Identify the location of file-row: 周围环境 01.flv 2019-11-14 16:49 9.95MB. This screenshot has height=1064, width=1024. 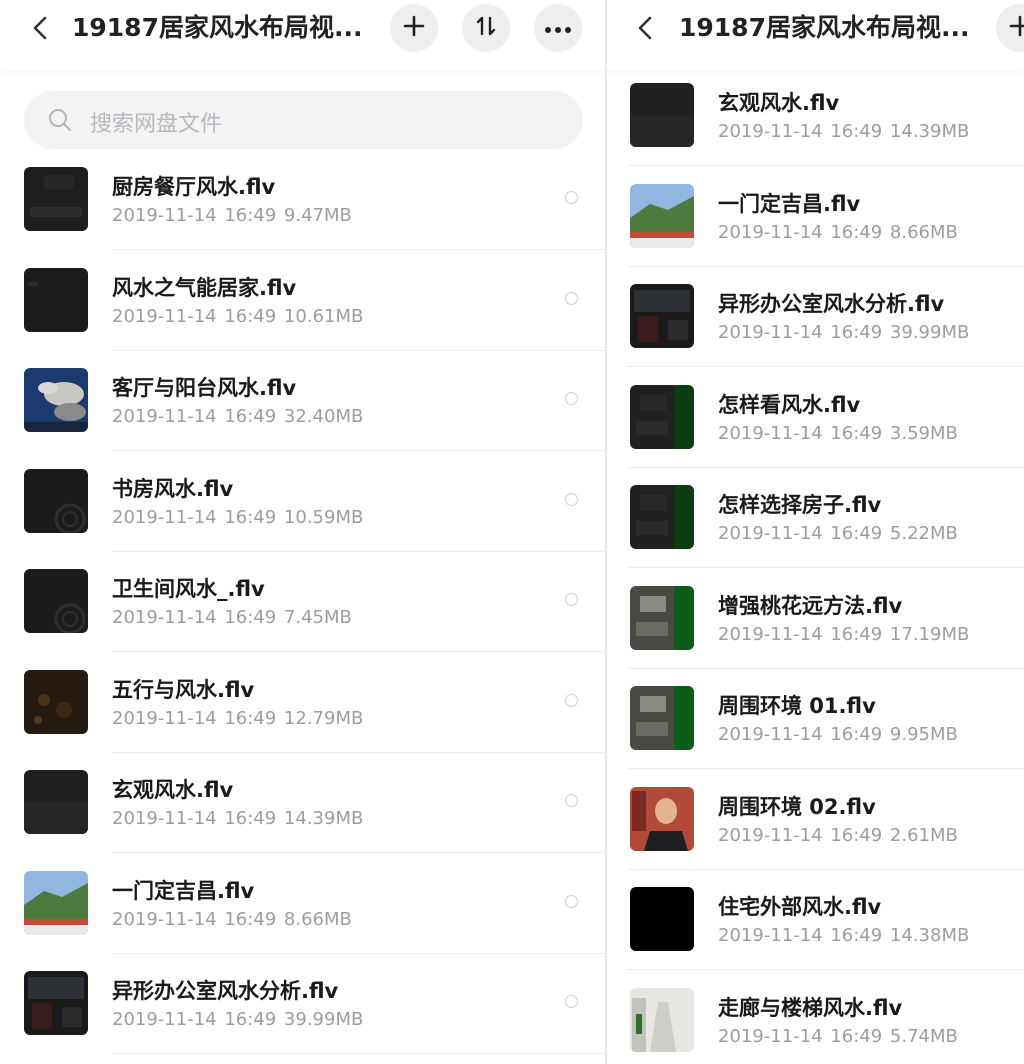
(815, 719).